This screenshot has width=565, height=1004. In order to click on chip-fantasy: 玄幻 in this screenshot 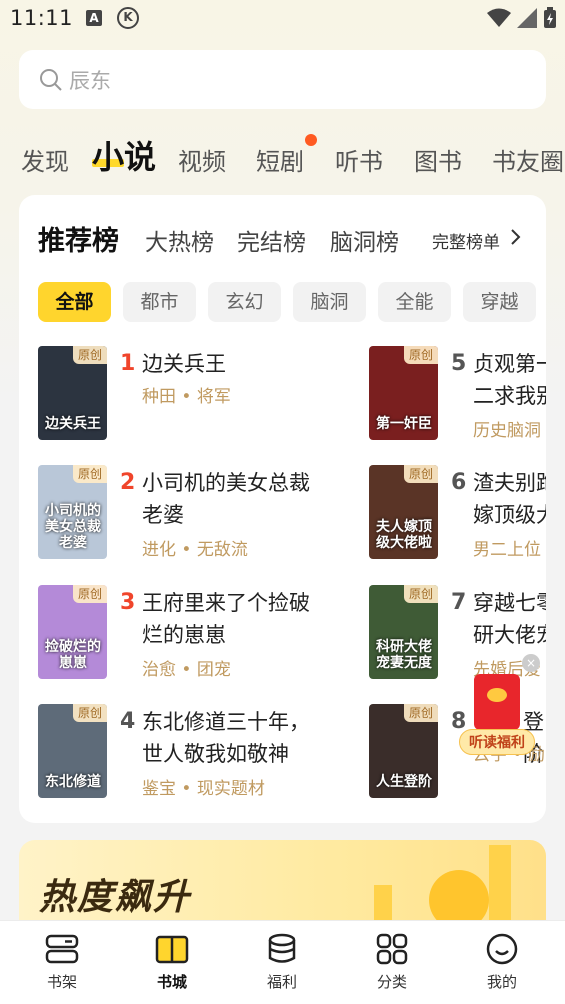, I will do `click(244, 302)`.